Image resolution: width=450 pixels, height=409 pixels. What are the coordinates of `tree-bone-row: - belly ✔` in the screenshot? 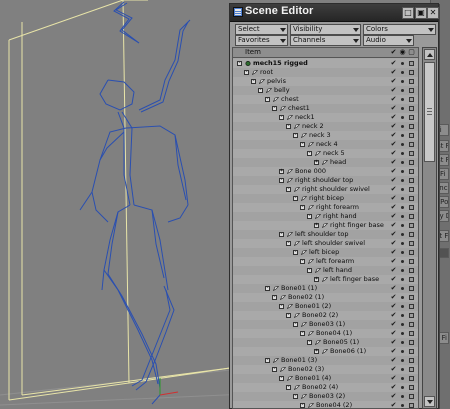 It's located at (325, 90).